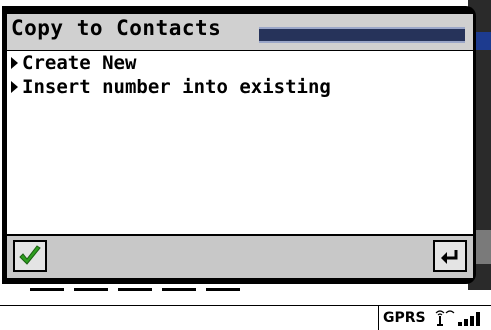  I want to click on status-bar: GPRS, so click(245, 317).